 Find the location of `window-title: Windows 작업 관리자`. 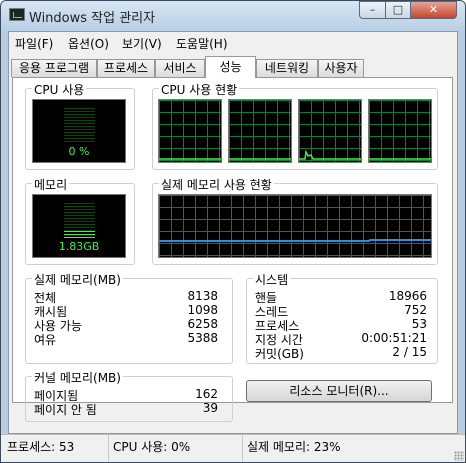

window-title: Windows 작업 관리자 is located at coordinates (92, 18).